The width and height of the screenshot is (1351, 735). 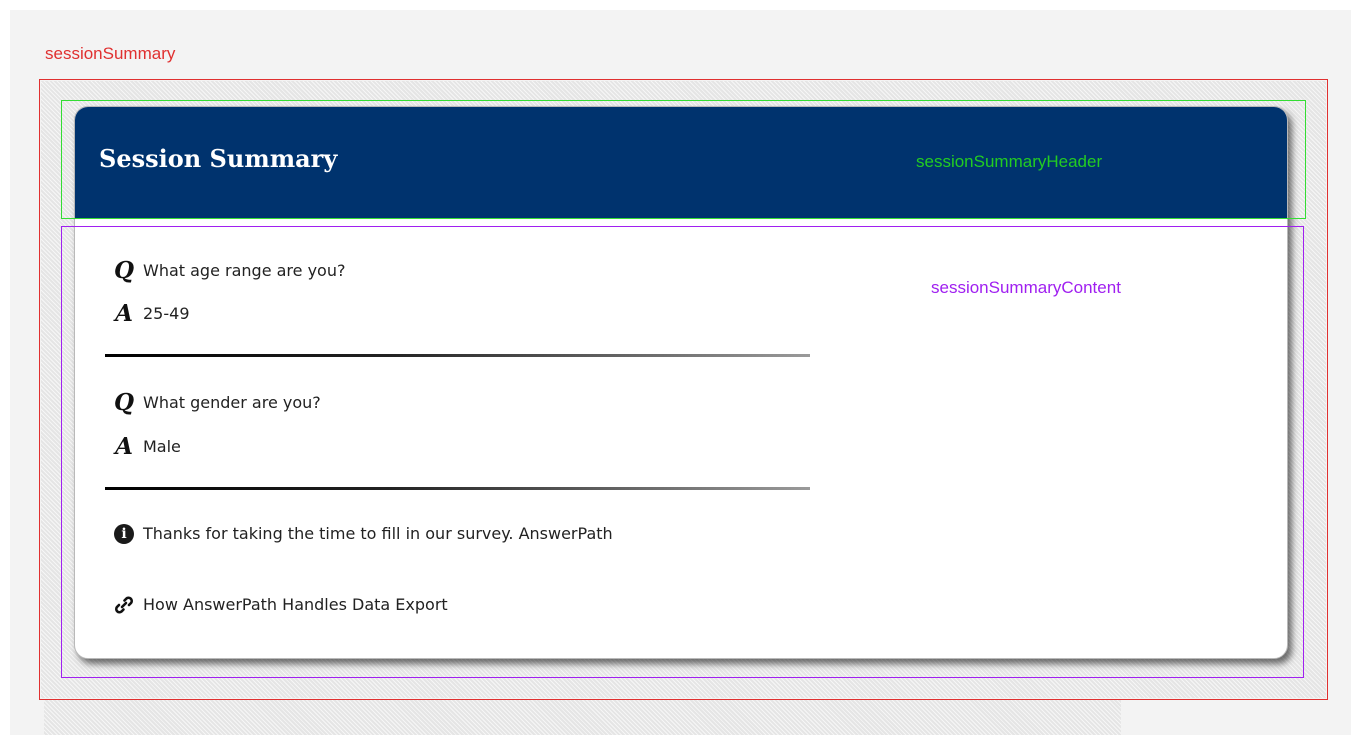 What do you see at coordinates (232, 402) in the screenshot?
I see `question-text: What gender are you?` at bounding box center [232, 402].